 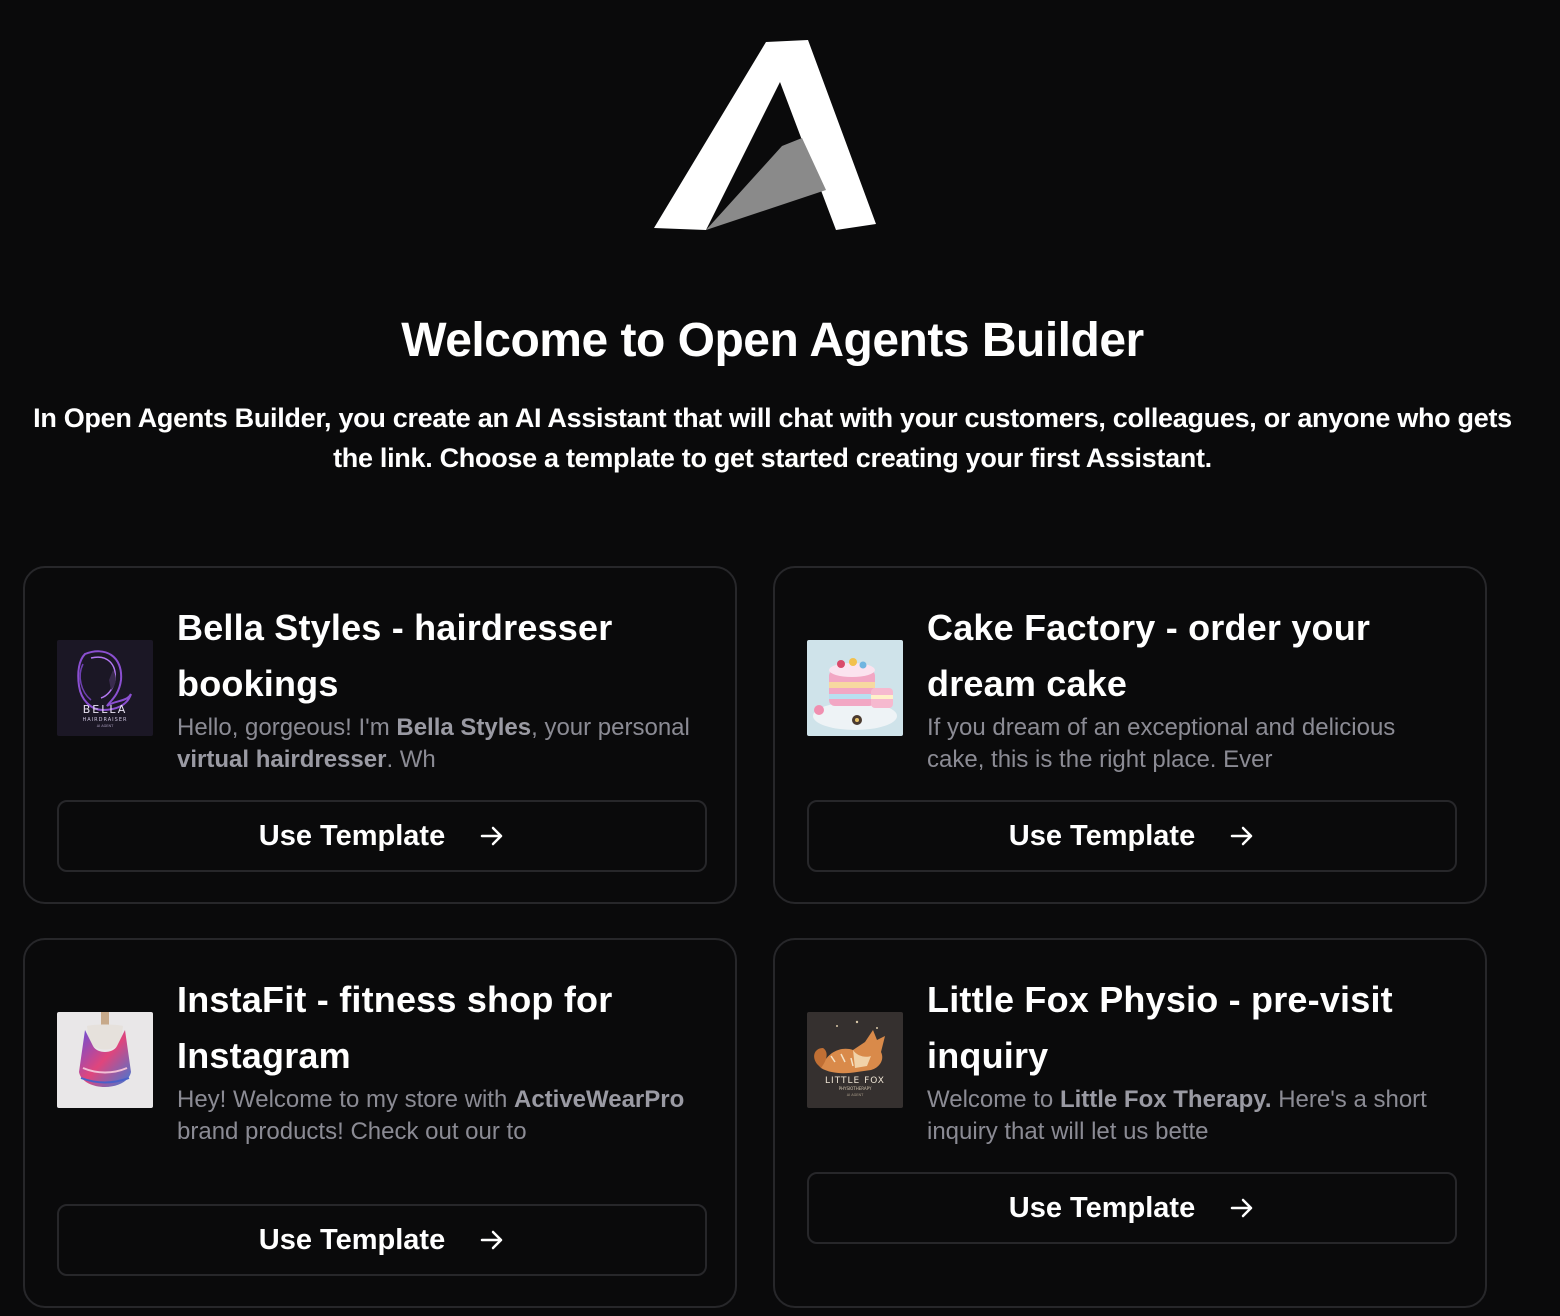 What do you see at coordinates (855, 1088) in the screenshot?
I see `thumb-text-sub: PHYSIOTHERAPY` at bounding box center [855, 1088].